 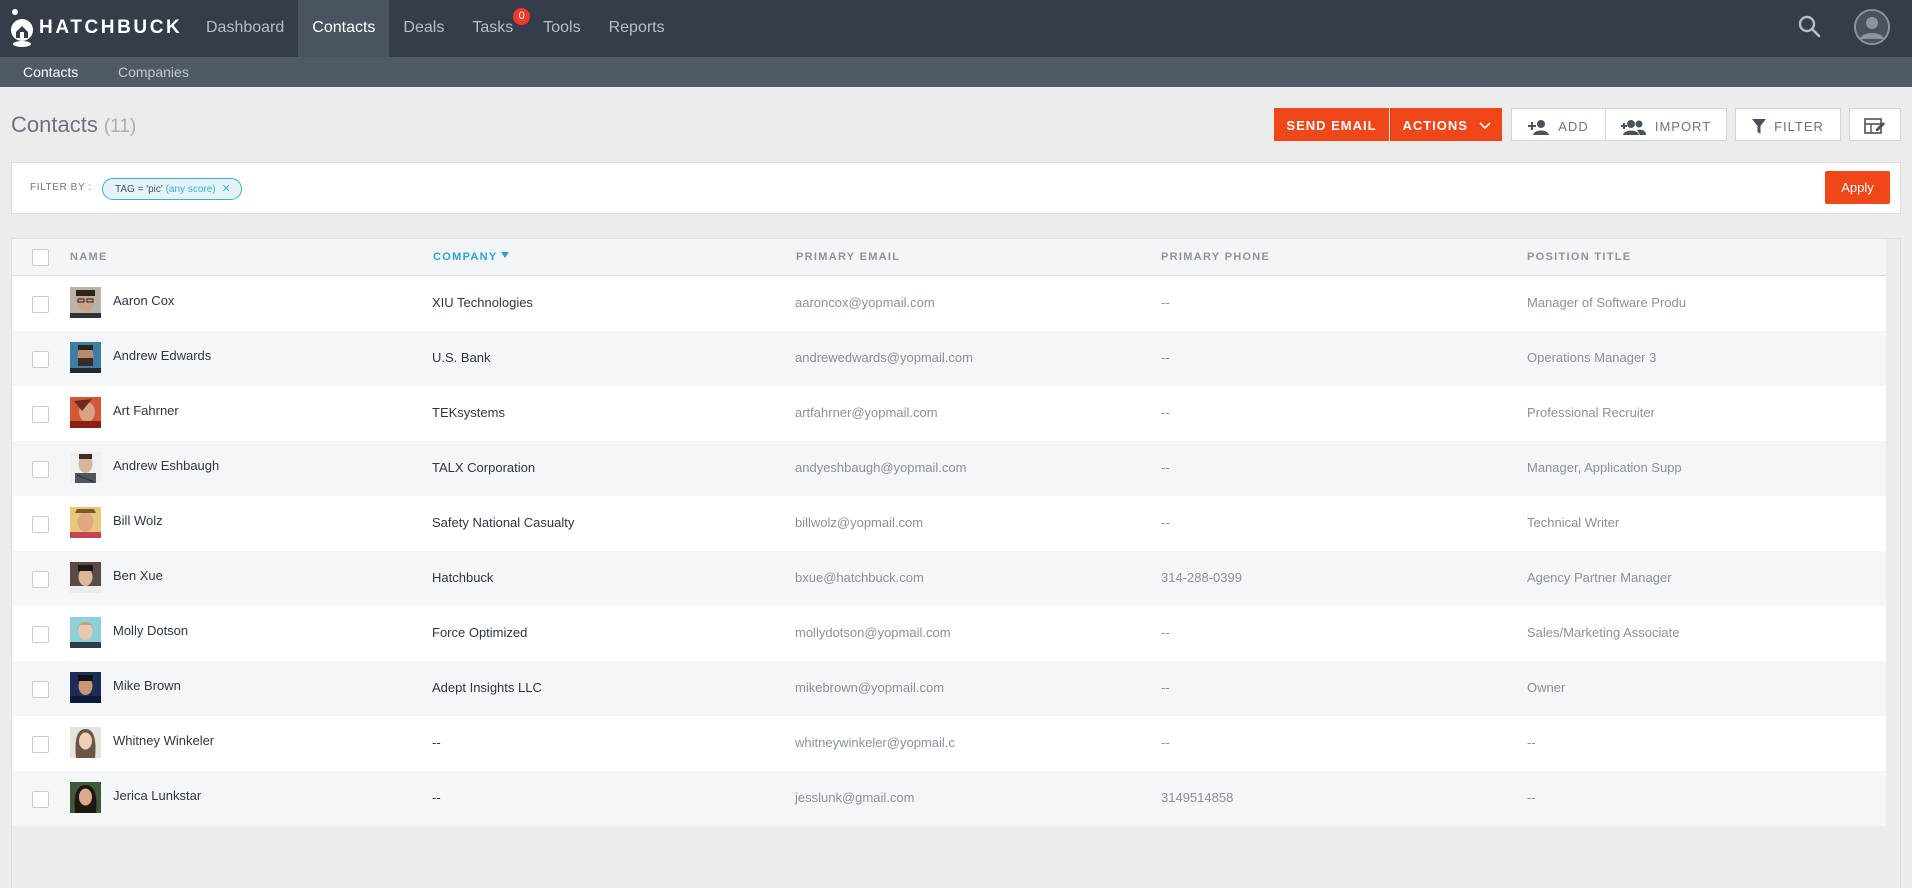 I want to click on actions-dropdown-button: ACTIONS, so click(x=1446, y=124).